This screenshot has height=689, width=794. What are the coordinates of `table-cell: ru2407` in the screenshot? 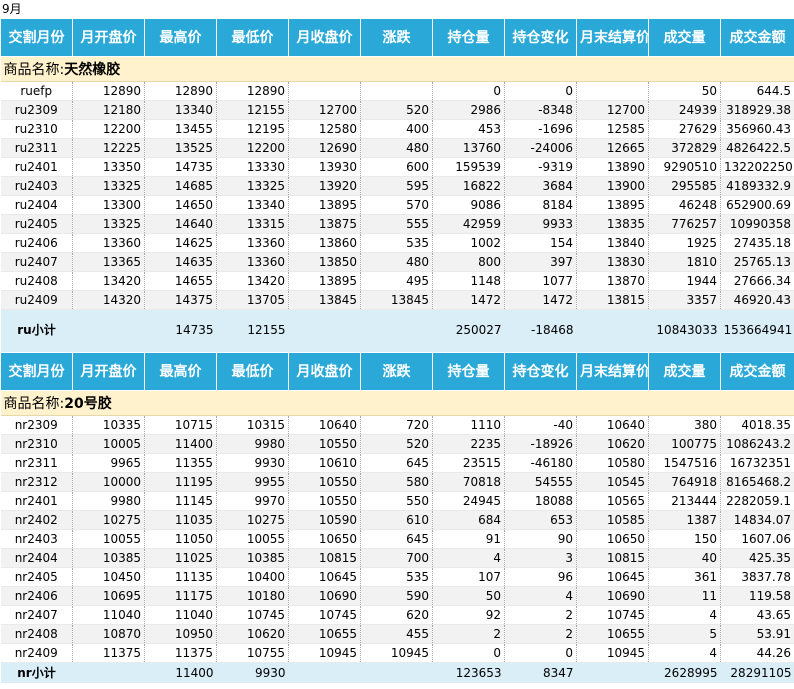 It's located at (36, 262).